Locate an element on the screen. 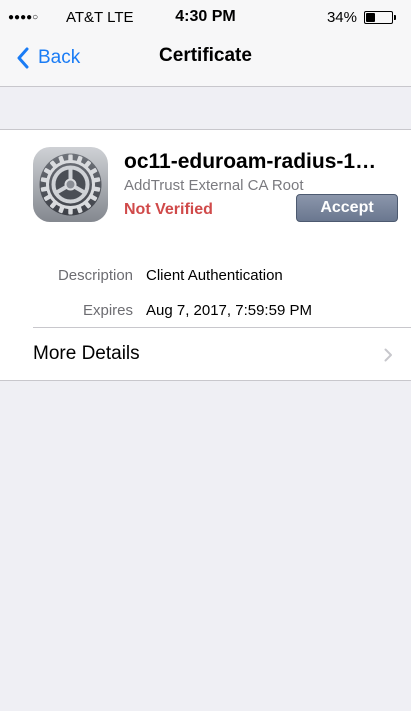 Image resolution: width=411 pixels, height=711 pixels. accept-button: Accept is located at coordinates (347, 208).